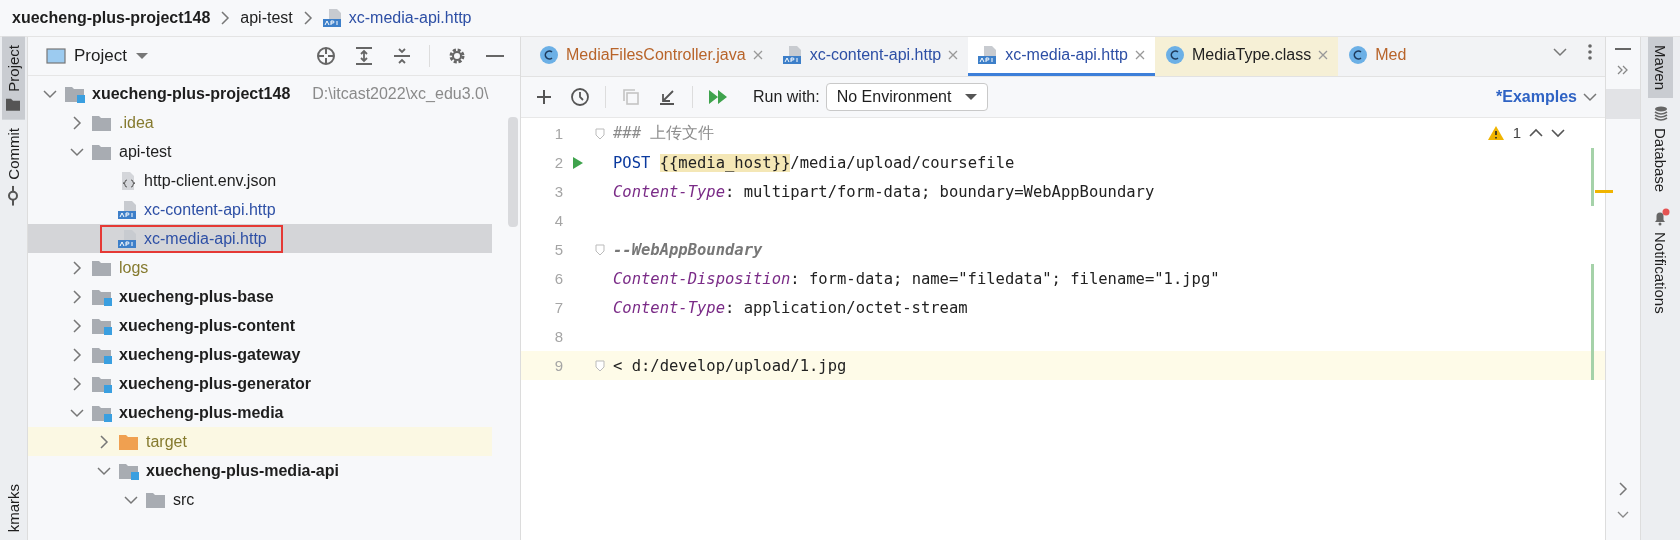 Image resolution: width=1680 pixels, height=540 pixels. Describe the element at coordinates (651, 56) in the screenshot. I see `editor-tab: MediaFilesController.java` at that location.